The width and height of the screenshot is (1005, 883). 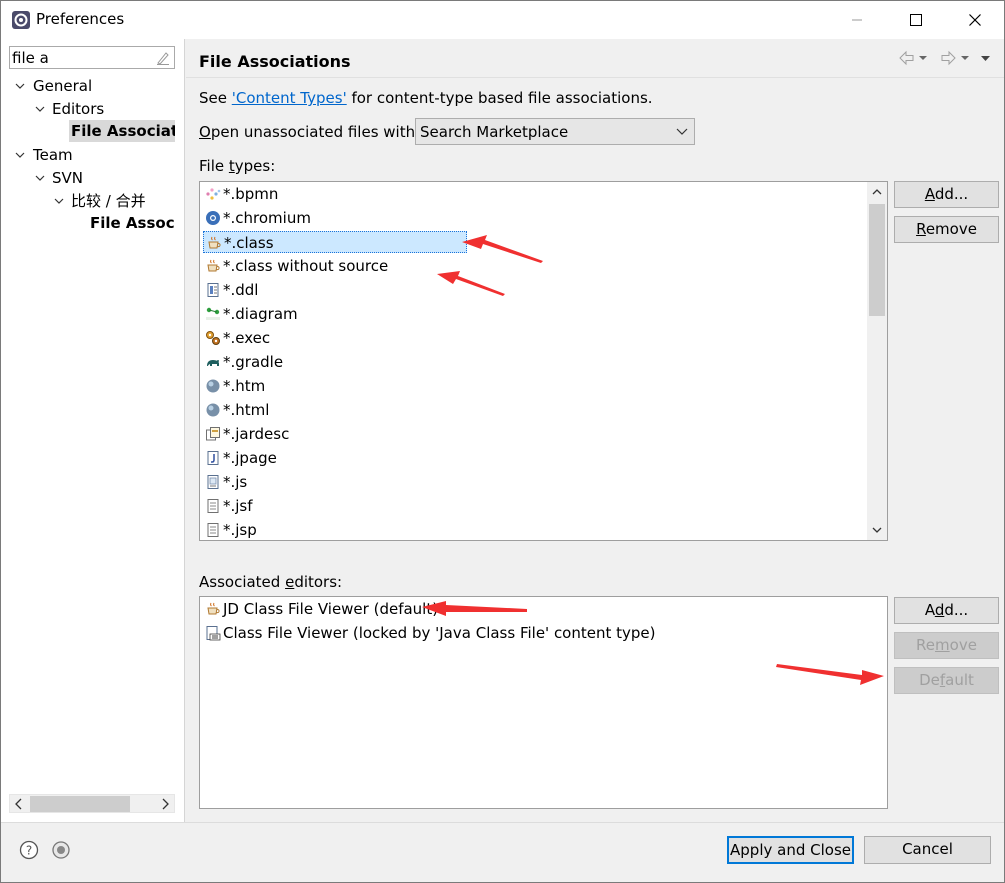 What do you see at coordinates (267, 218) in the screenshot?
I see `file-type-label: *.chromium` at bounding box center [267, 218].